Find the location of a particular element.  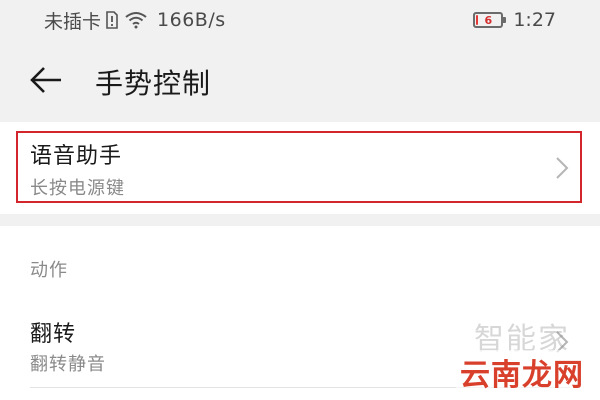

network-speed: 166B/s is located at coordinates (191, 20).